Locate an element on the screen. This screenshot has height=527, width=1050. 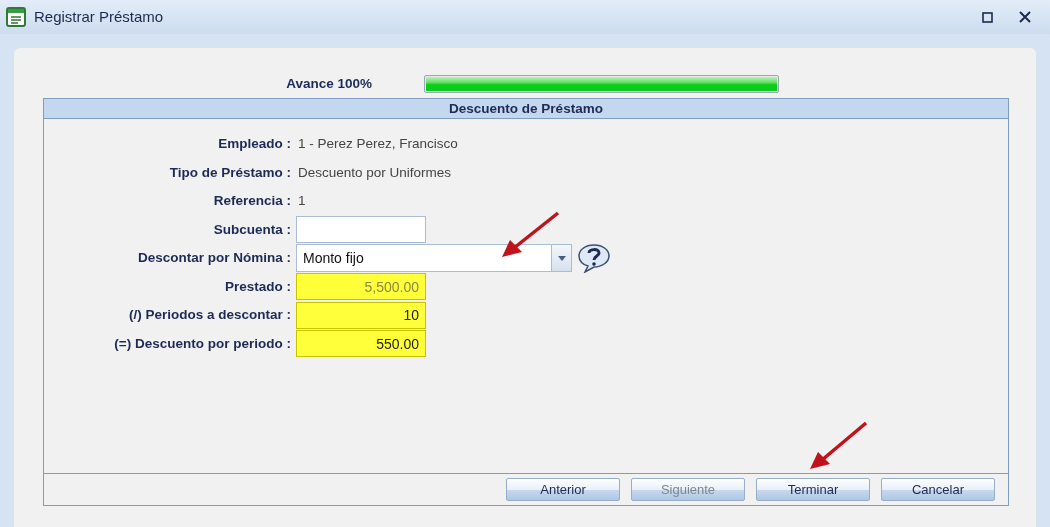
field-label: Tipo de Préstamo : is located at coordinates (230, 172).